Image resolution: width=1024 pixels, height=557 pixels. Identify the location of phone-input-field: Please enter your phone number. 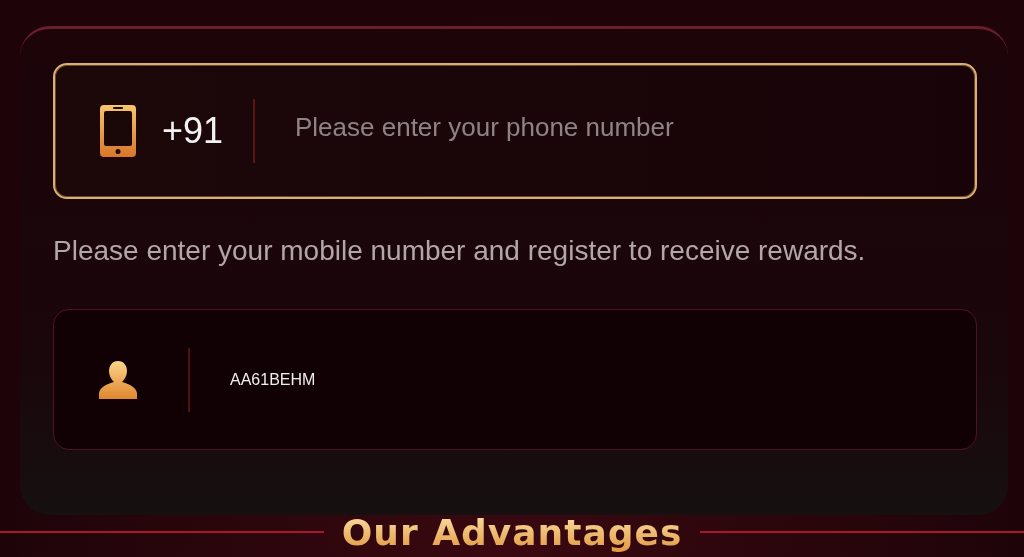
(625, 127).